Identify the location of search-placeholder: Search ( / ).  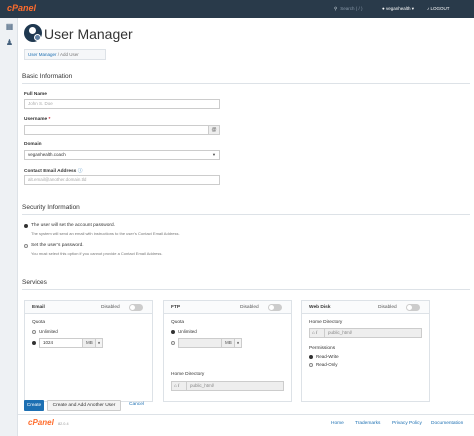
(351, 8).